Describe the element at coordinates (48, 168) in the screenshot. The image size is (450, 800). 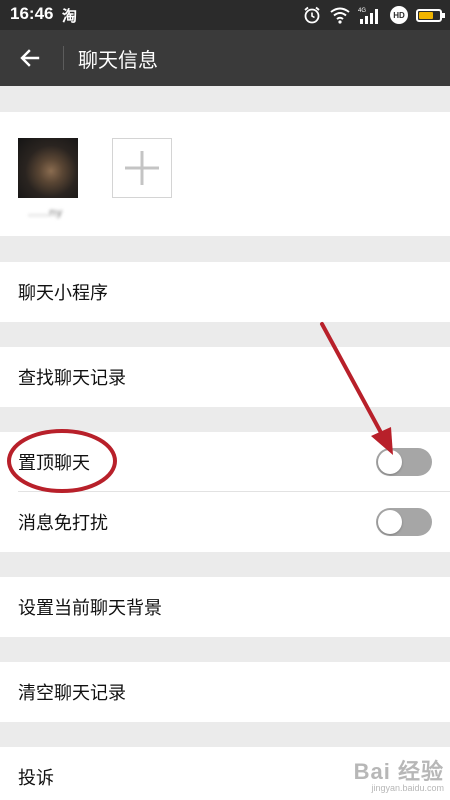
I see `member-avatar` at that location.